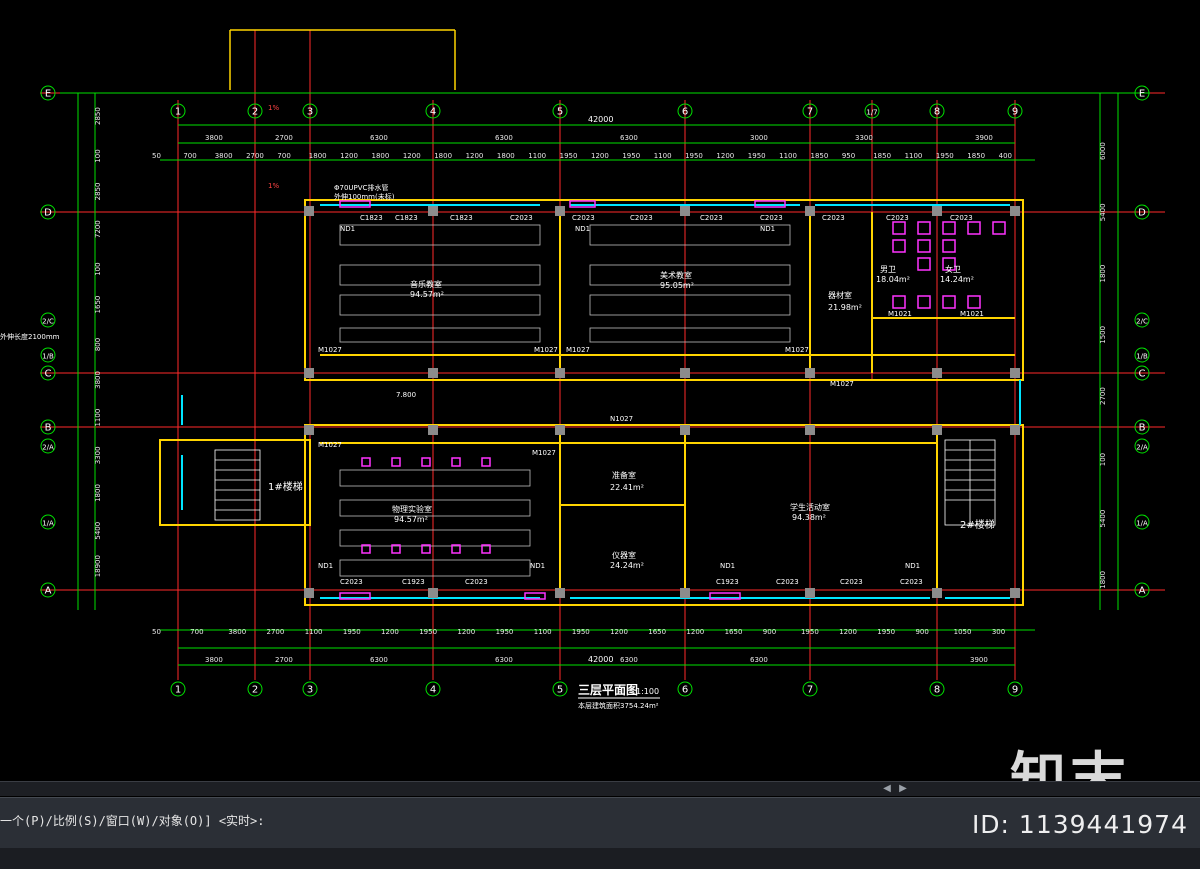 This screenshot has width=1200, height=869. Describe the element at coordinates (537, 156) in the screenshot. I see `top-dim-2-12: 1100` at that location.